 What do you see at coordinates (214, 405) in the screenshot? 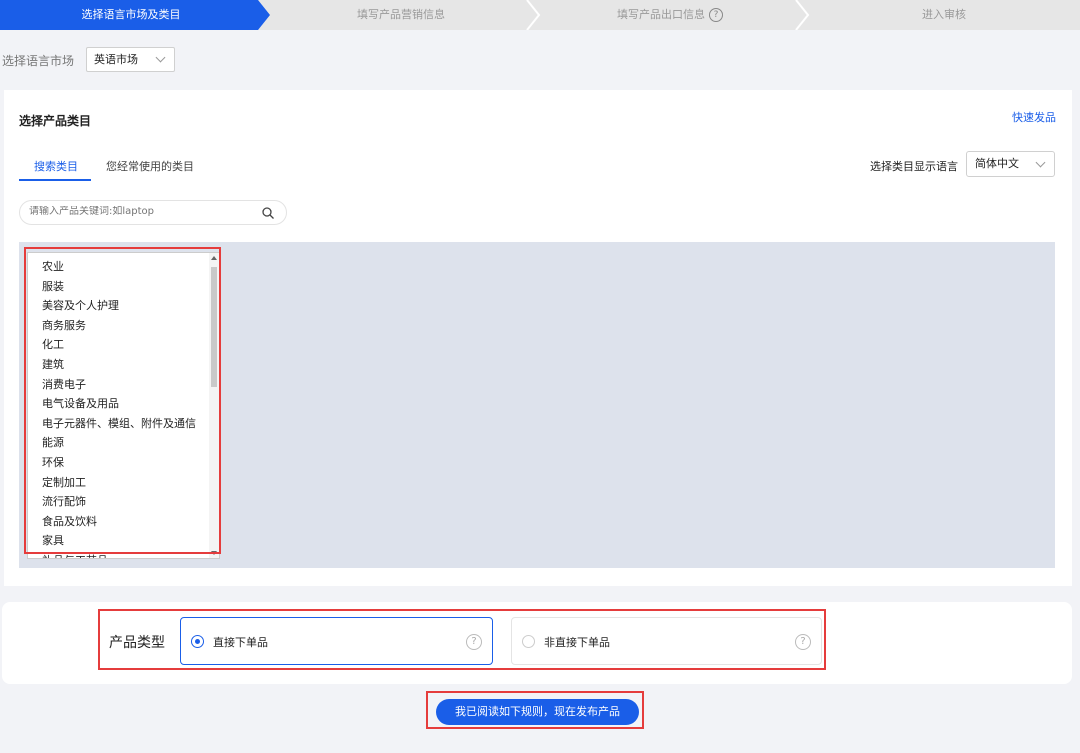
I see `scrollbar` at bounding box center [214, 405].